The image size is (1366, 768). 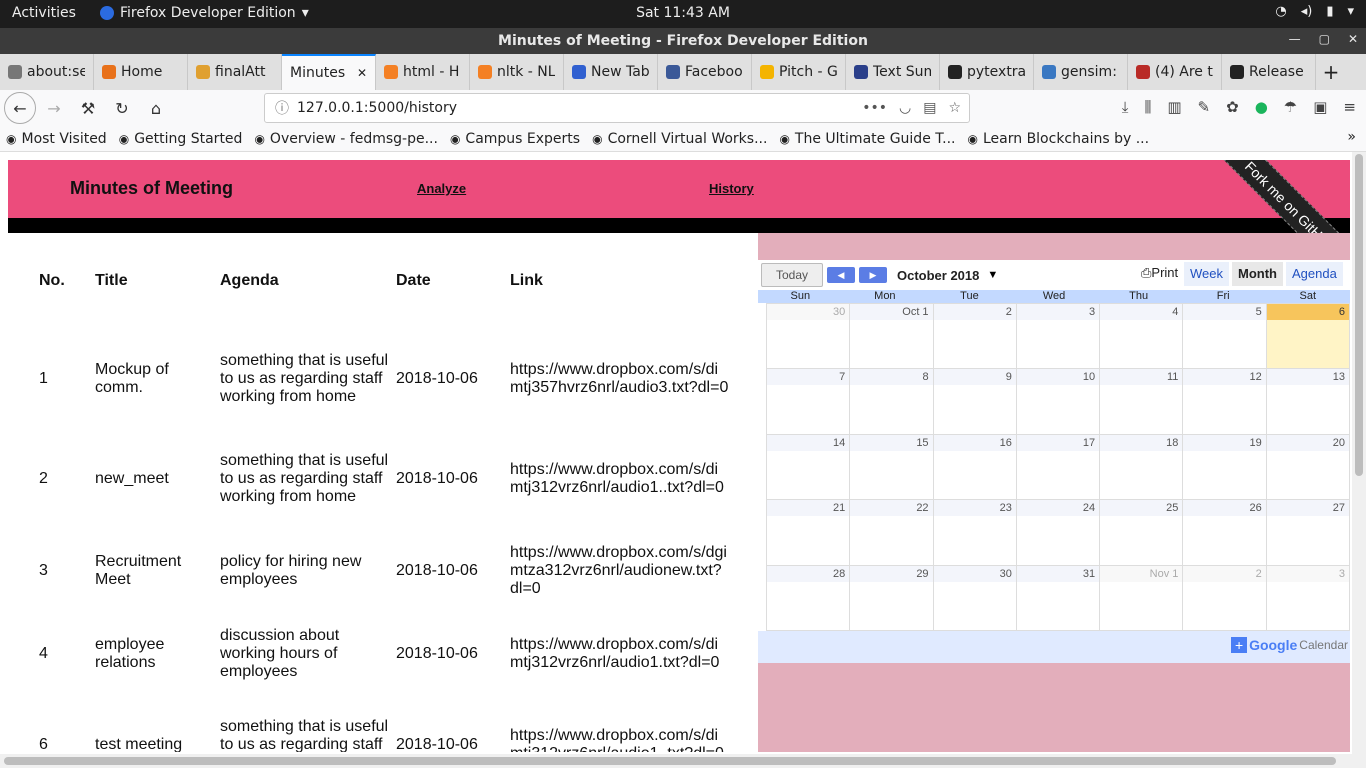 What do you see at coordinates (792, 275) in the screenshot?
I see `today-button: Today` at bounding box center [792, 275].